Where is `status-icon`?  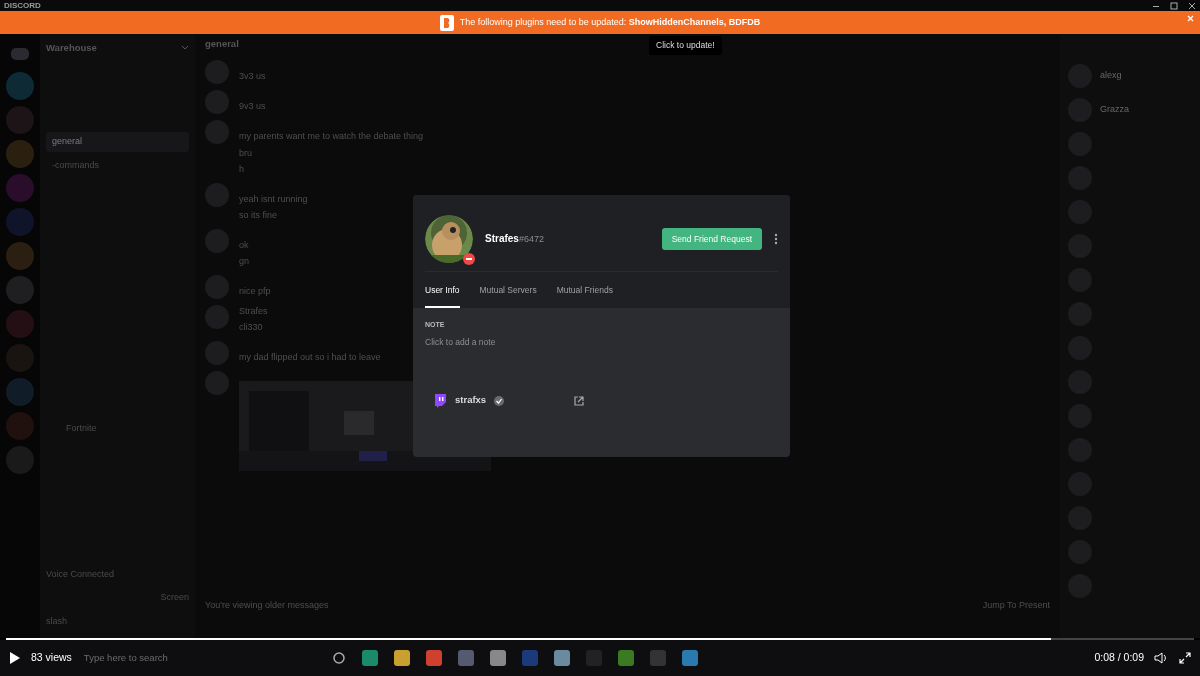 status-icon is located at coordinates (469, 259).